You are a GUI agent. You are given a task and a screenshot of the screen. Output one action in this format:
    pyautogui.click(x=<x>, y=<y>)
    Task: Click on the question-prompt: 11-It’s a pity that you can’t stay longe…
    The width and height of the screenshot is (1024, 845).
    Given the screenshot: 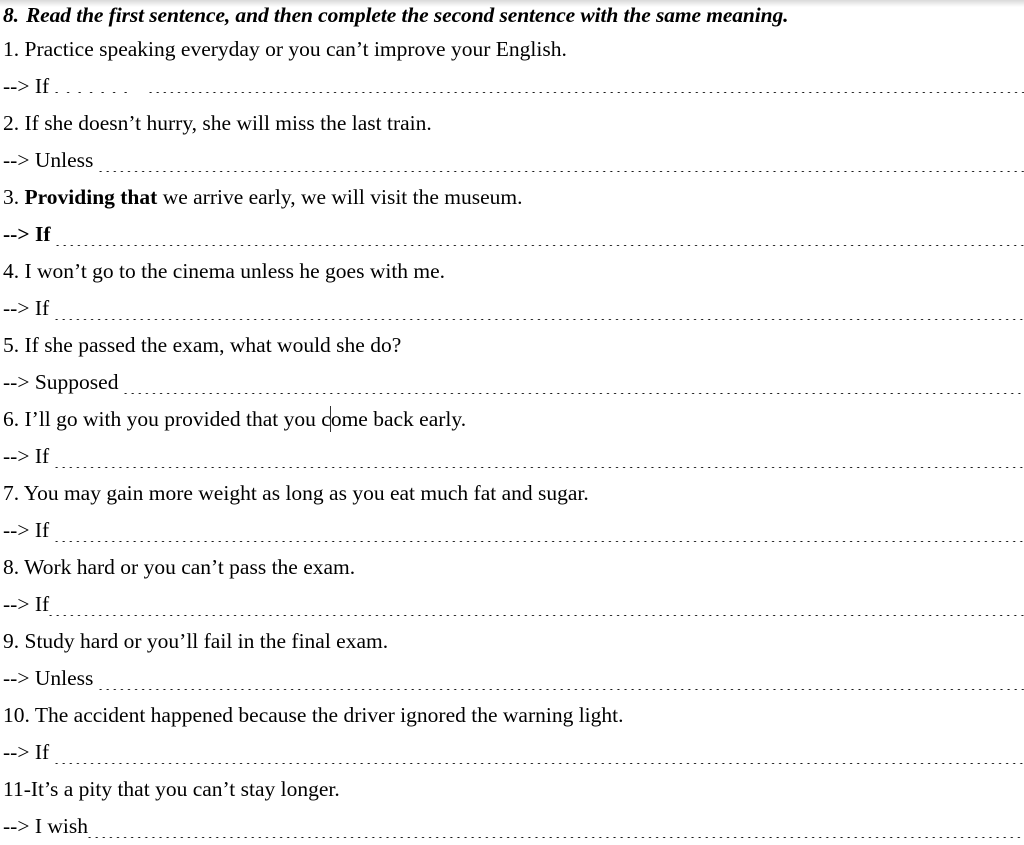 What is the action you would take?
    pyautogui.click(x=512, y=789)
    